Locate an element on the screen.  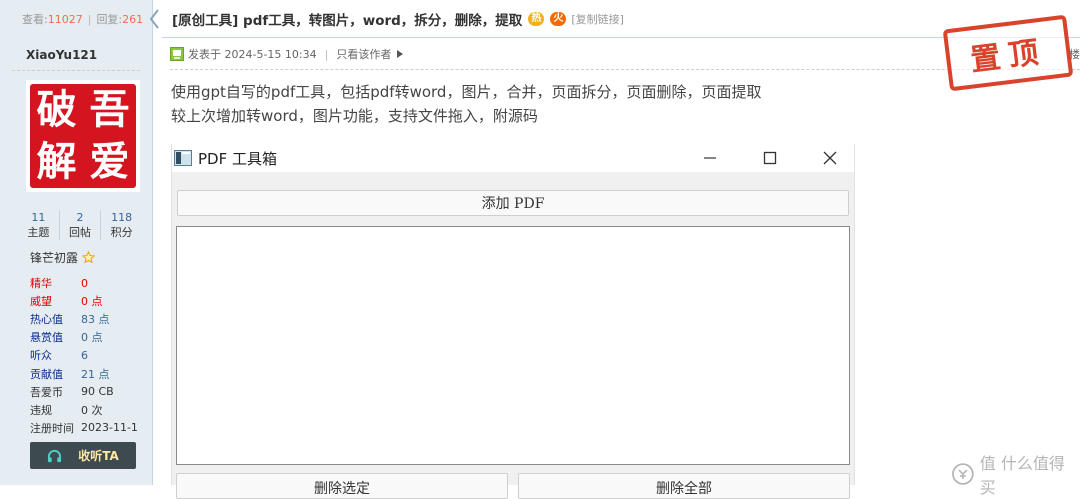
follow-button: 收听TA is located at coordinates (83, 455).